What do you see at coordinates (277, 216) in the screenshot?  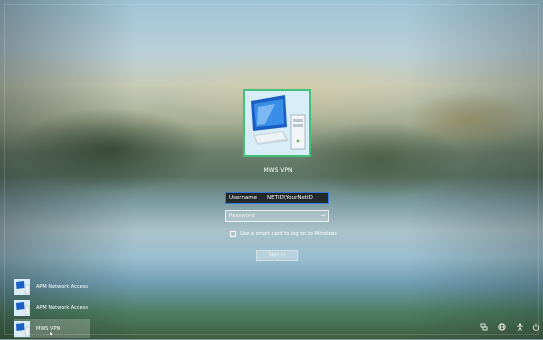 I see `password-field: Password →` at bounding box center [277, 216].